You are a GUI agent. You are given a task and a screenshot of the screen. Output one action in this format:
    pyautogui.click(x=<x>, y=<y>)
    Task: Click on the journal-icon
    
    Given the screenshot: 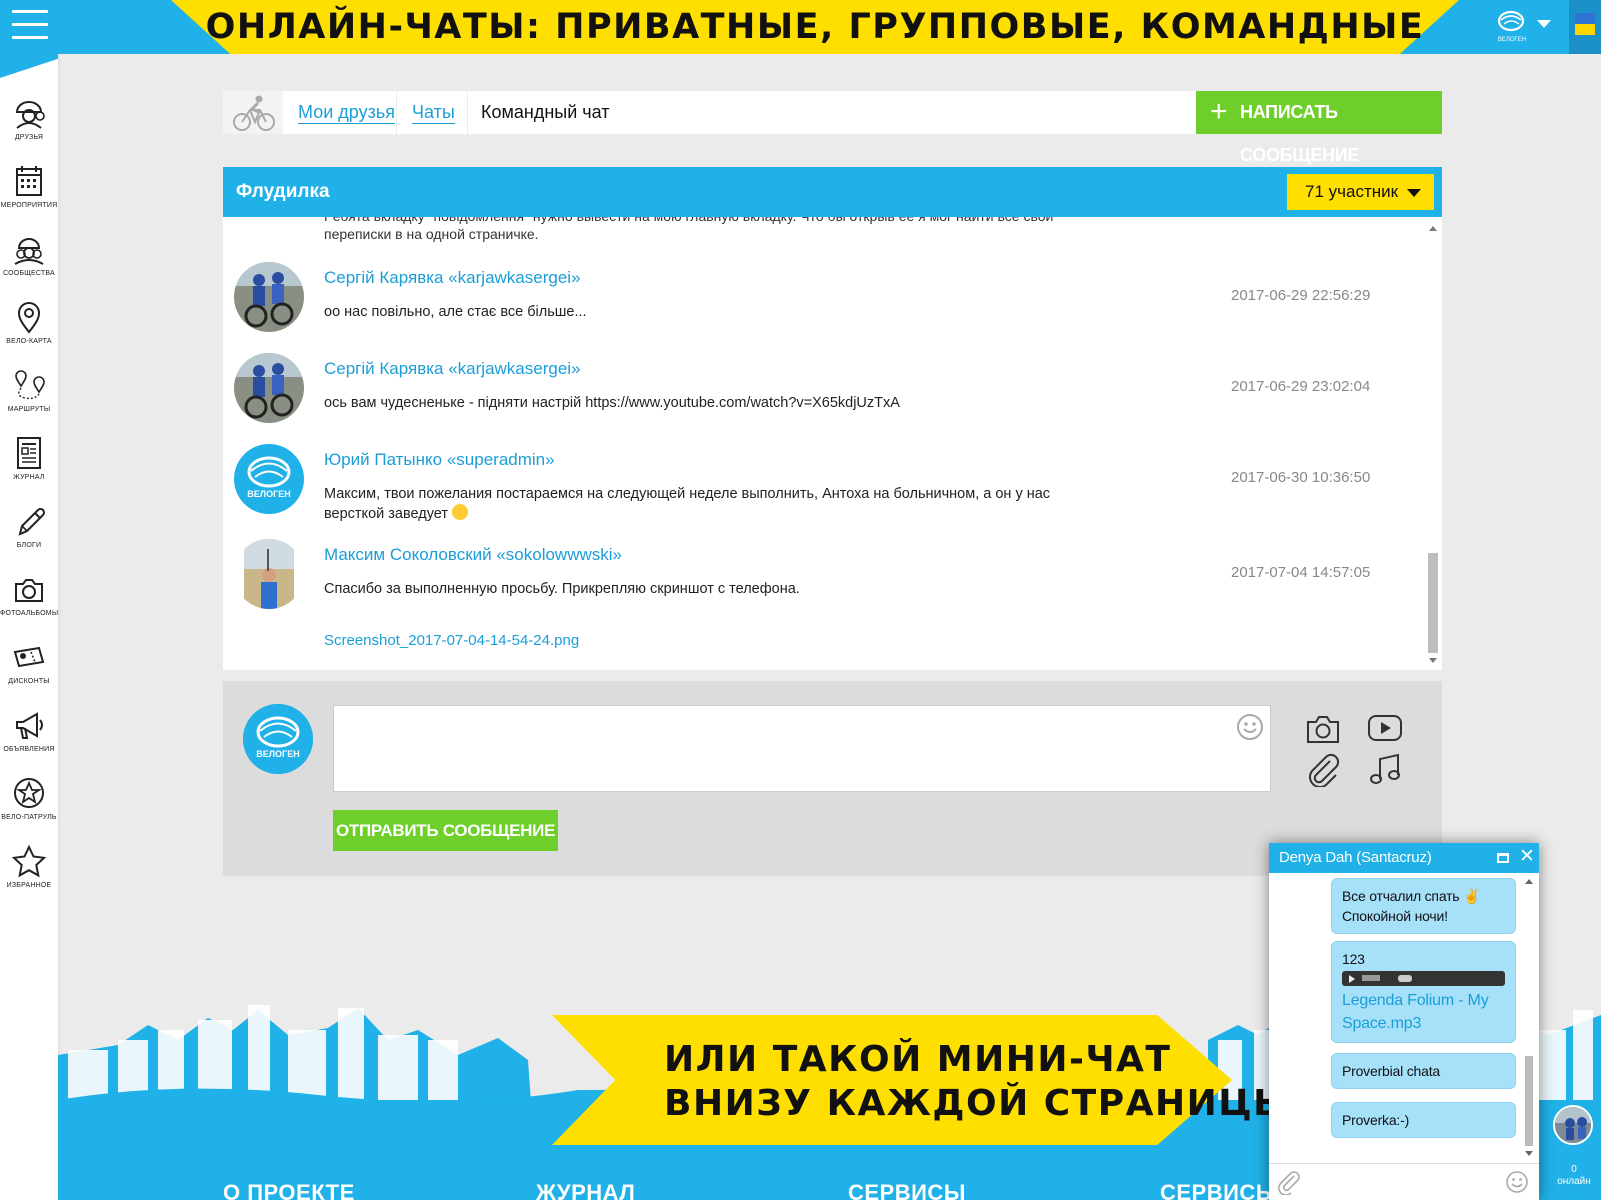 What is the action you would take?
    pyautogui.click(x=29, y=453)
    